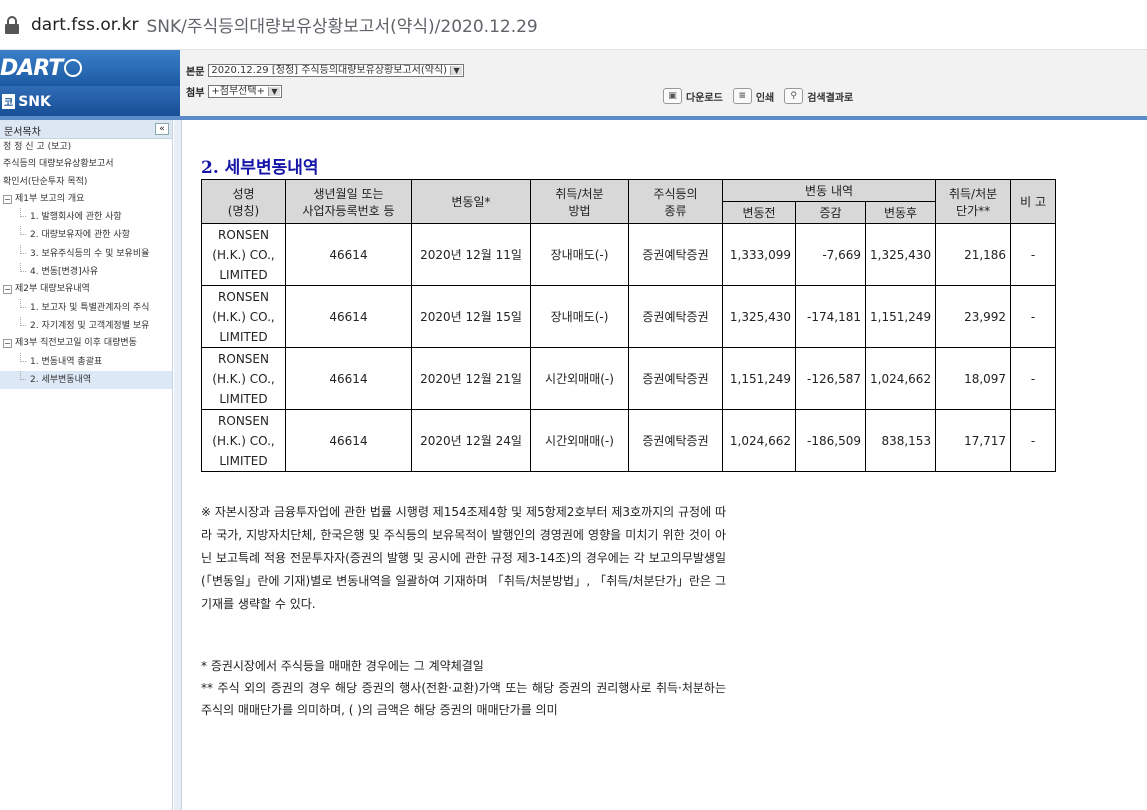  Describe the element at coordinates (830, 254) in the screenshot. I see `cell-delta: -7,669` at that location.